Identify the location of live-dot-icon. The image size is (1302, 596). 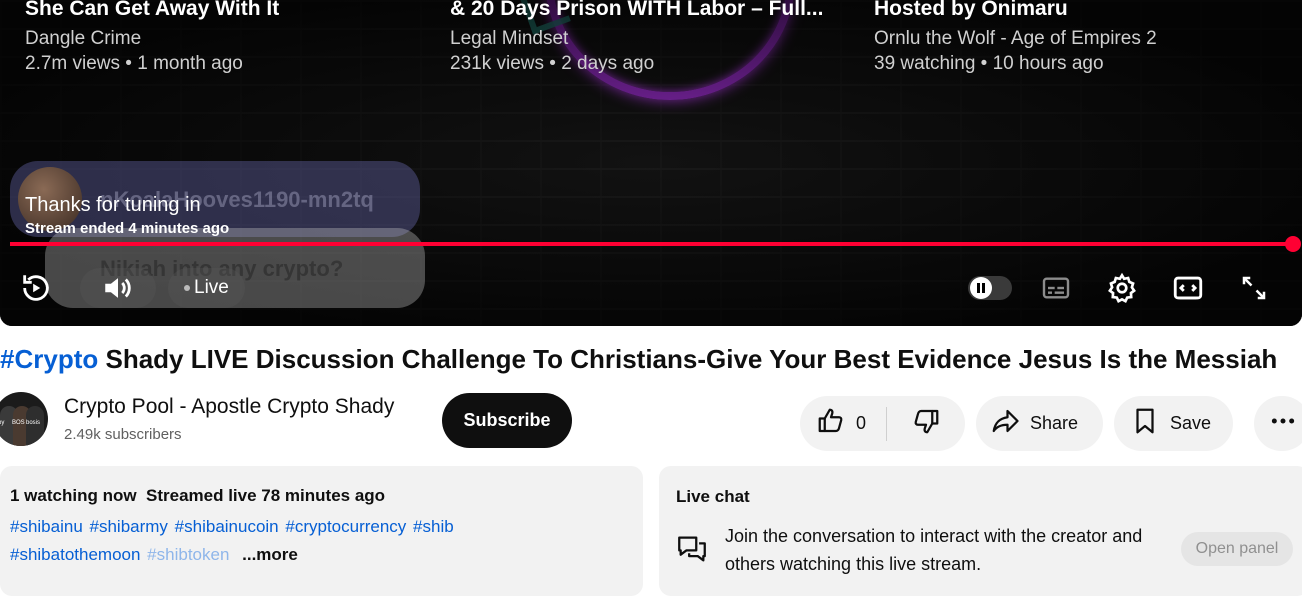
(187, 288).